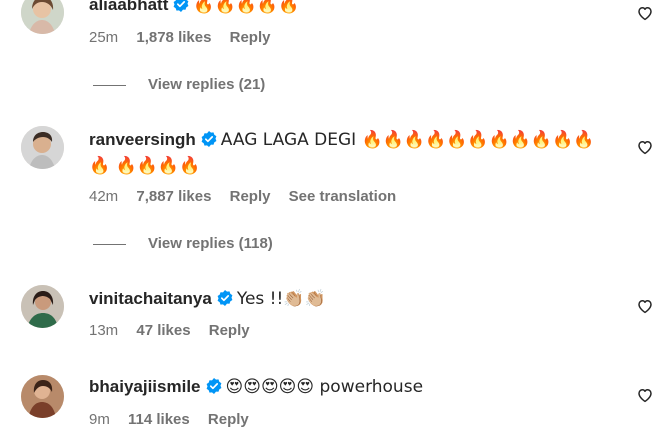 Image resolution: width=660 pixels, height=440 pixels. Describe the element at coordinates (99, 419) in the screenshot. I see `timestamp: 9m` at that location.